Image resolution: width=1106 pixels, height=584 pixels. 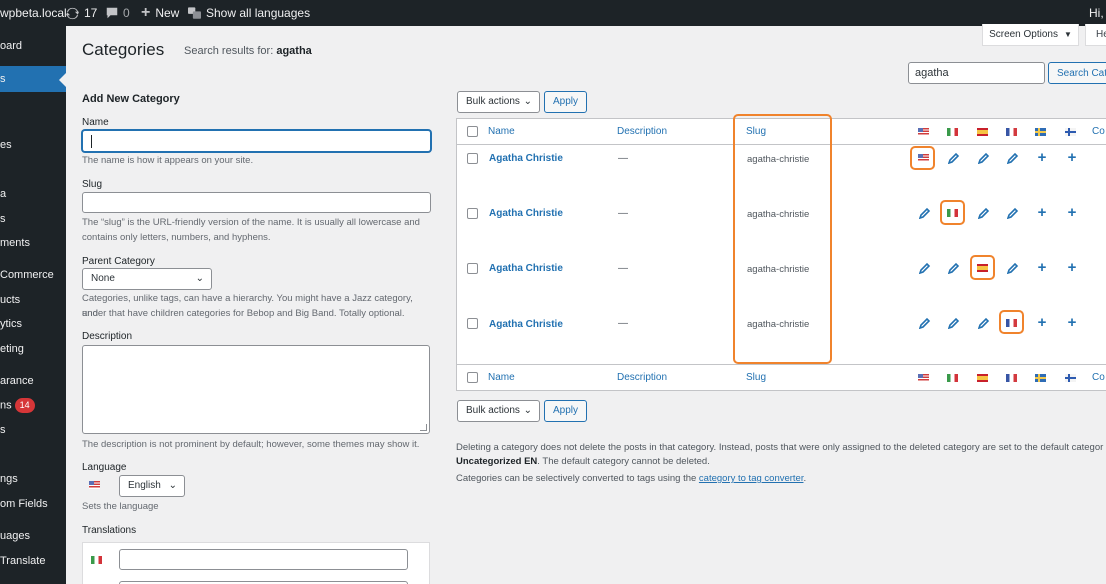 I want to click on name-label: Name, so click(x=95, y=122).